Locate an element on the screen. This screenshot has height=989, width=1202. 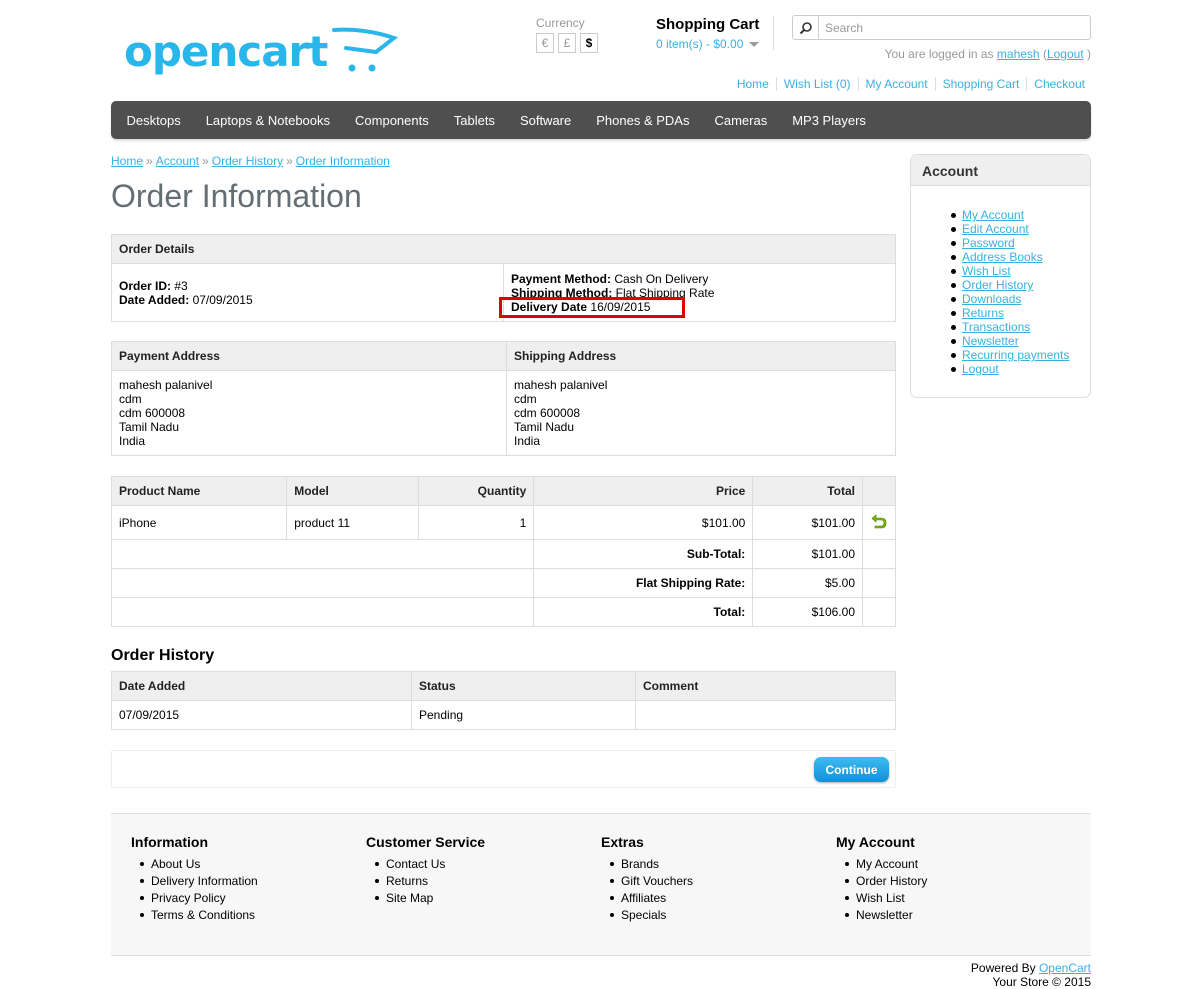
sidebar-item-logout: Logout is located at coordinates (980, 369).